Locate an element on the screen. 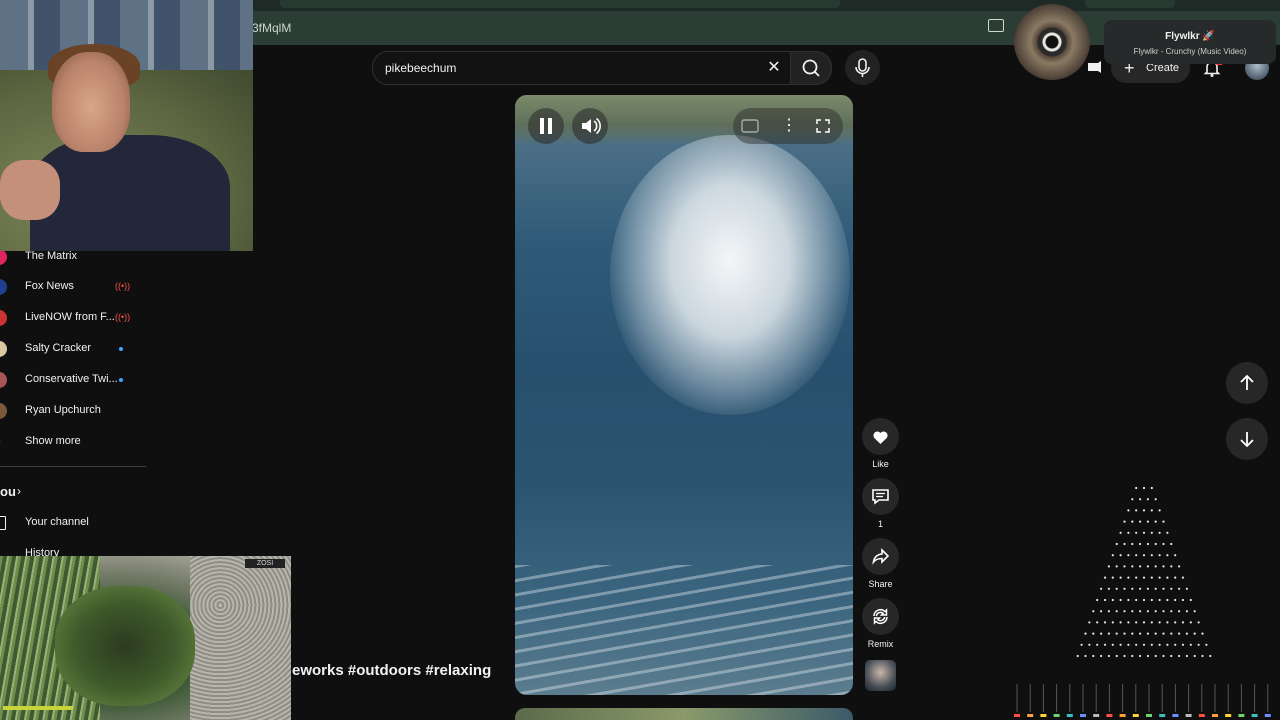 This screenshot has height=720, width=1280. browser-tab is located at coordinates (560, 4).